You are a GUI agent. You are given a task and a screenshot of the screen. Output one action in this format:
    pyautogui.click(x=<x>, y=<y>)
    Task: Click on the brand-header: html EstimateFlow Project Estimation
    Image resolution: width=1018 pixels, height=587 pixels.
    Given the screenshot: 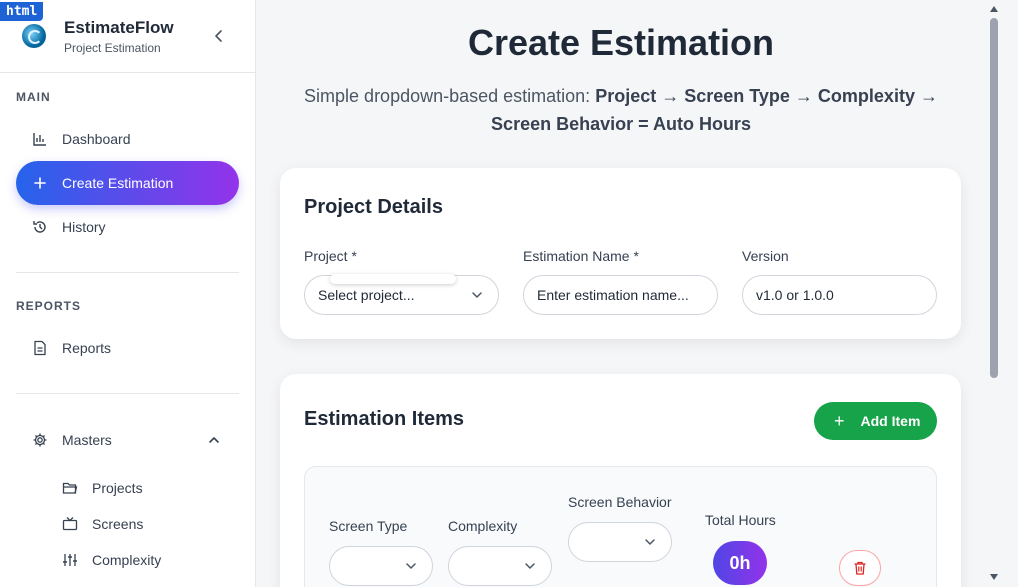 What is the action you would take?
    pyautogui.click(x=127, y=36)
    